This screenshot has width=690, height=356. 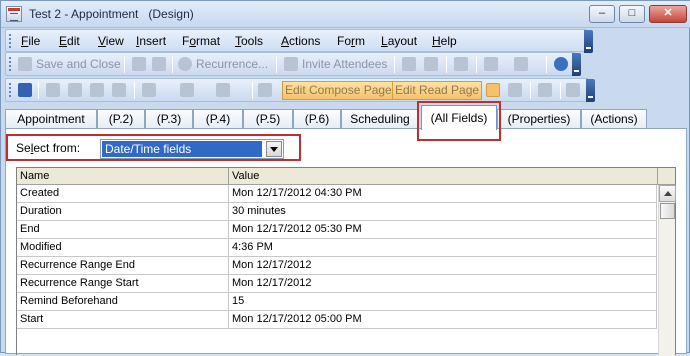 What do you see at coordinates (521, 64) in the screenshot?
I see `next-item-icon` at bounding box center [521, 64].